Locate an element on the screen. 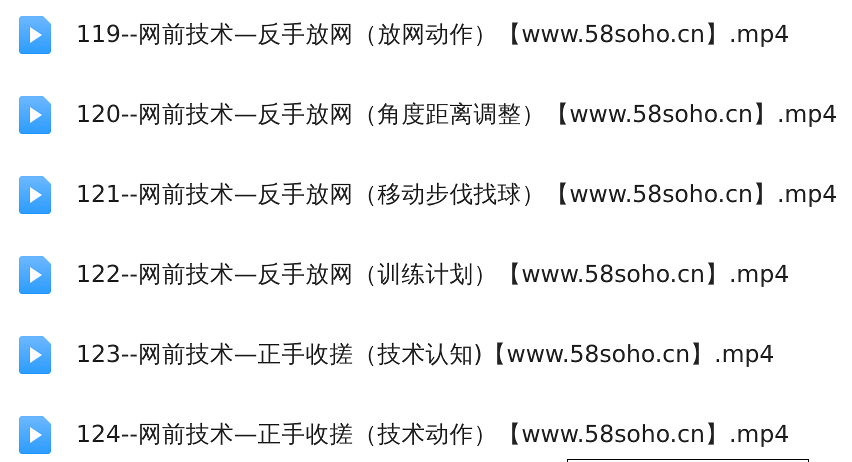  file-name: 119--网前技术—反手放网（放网动作）【www.58soho.cn】.mp4 is located at coordinates (433, 35).